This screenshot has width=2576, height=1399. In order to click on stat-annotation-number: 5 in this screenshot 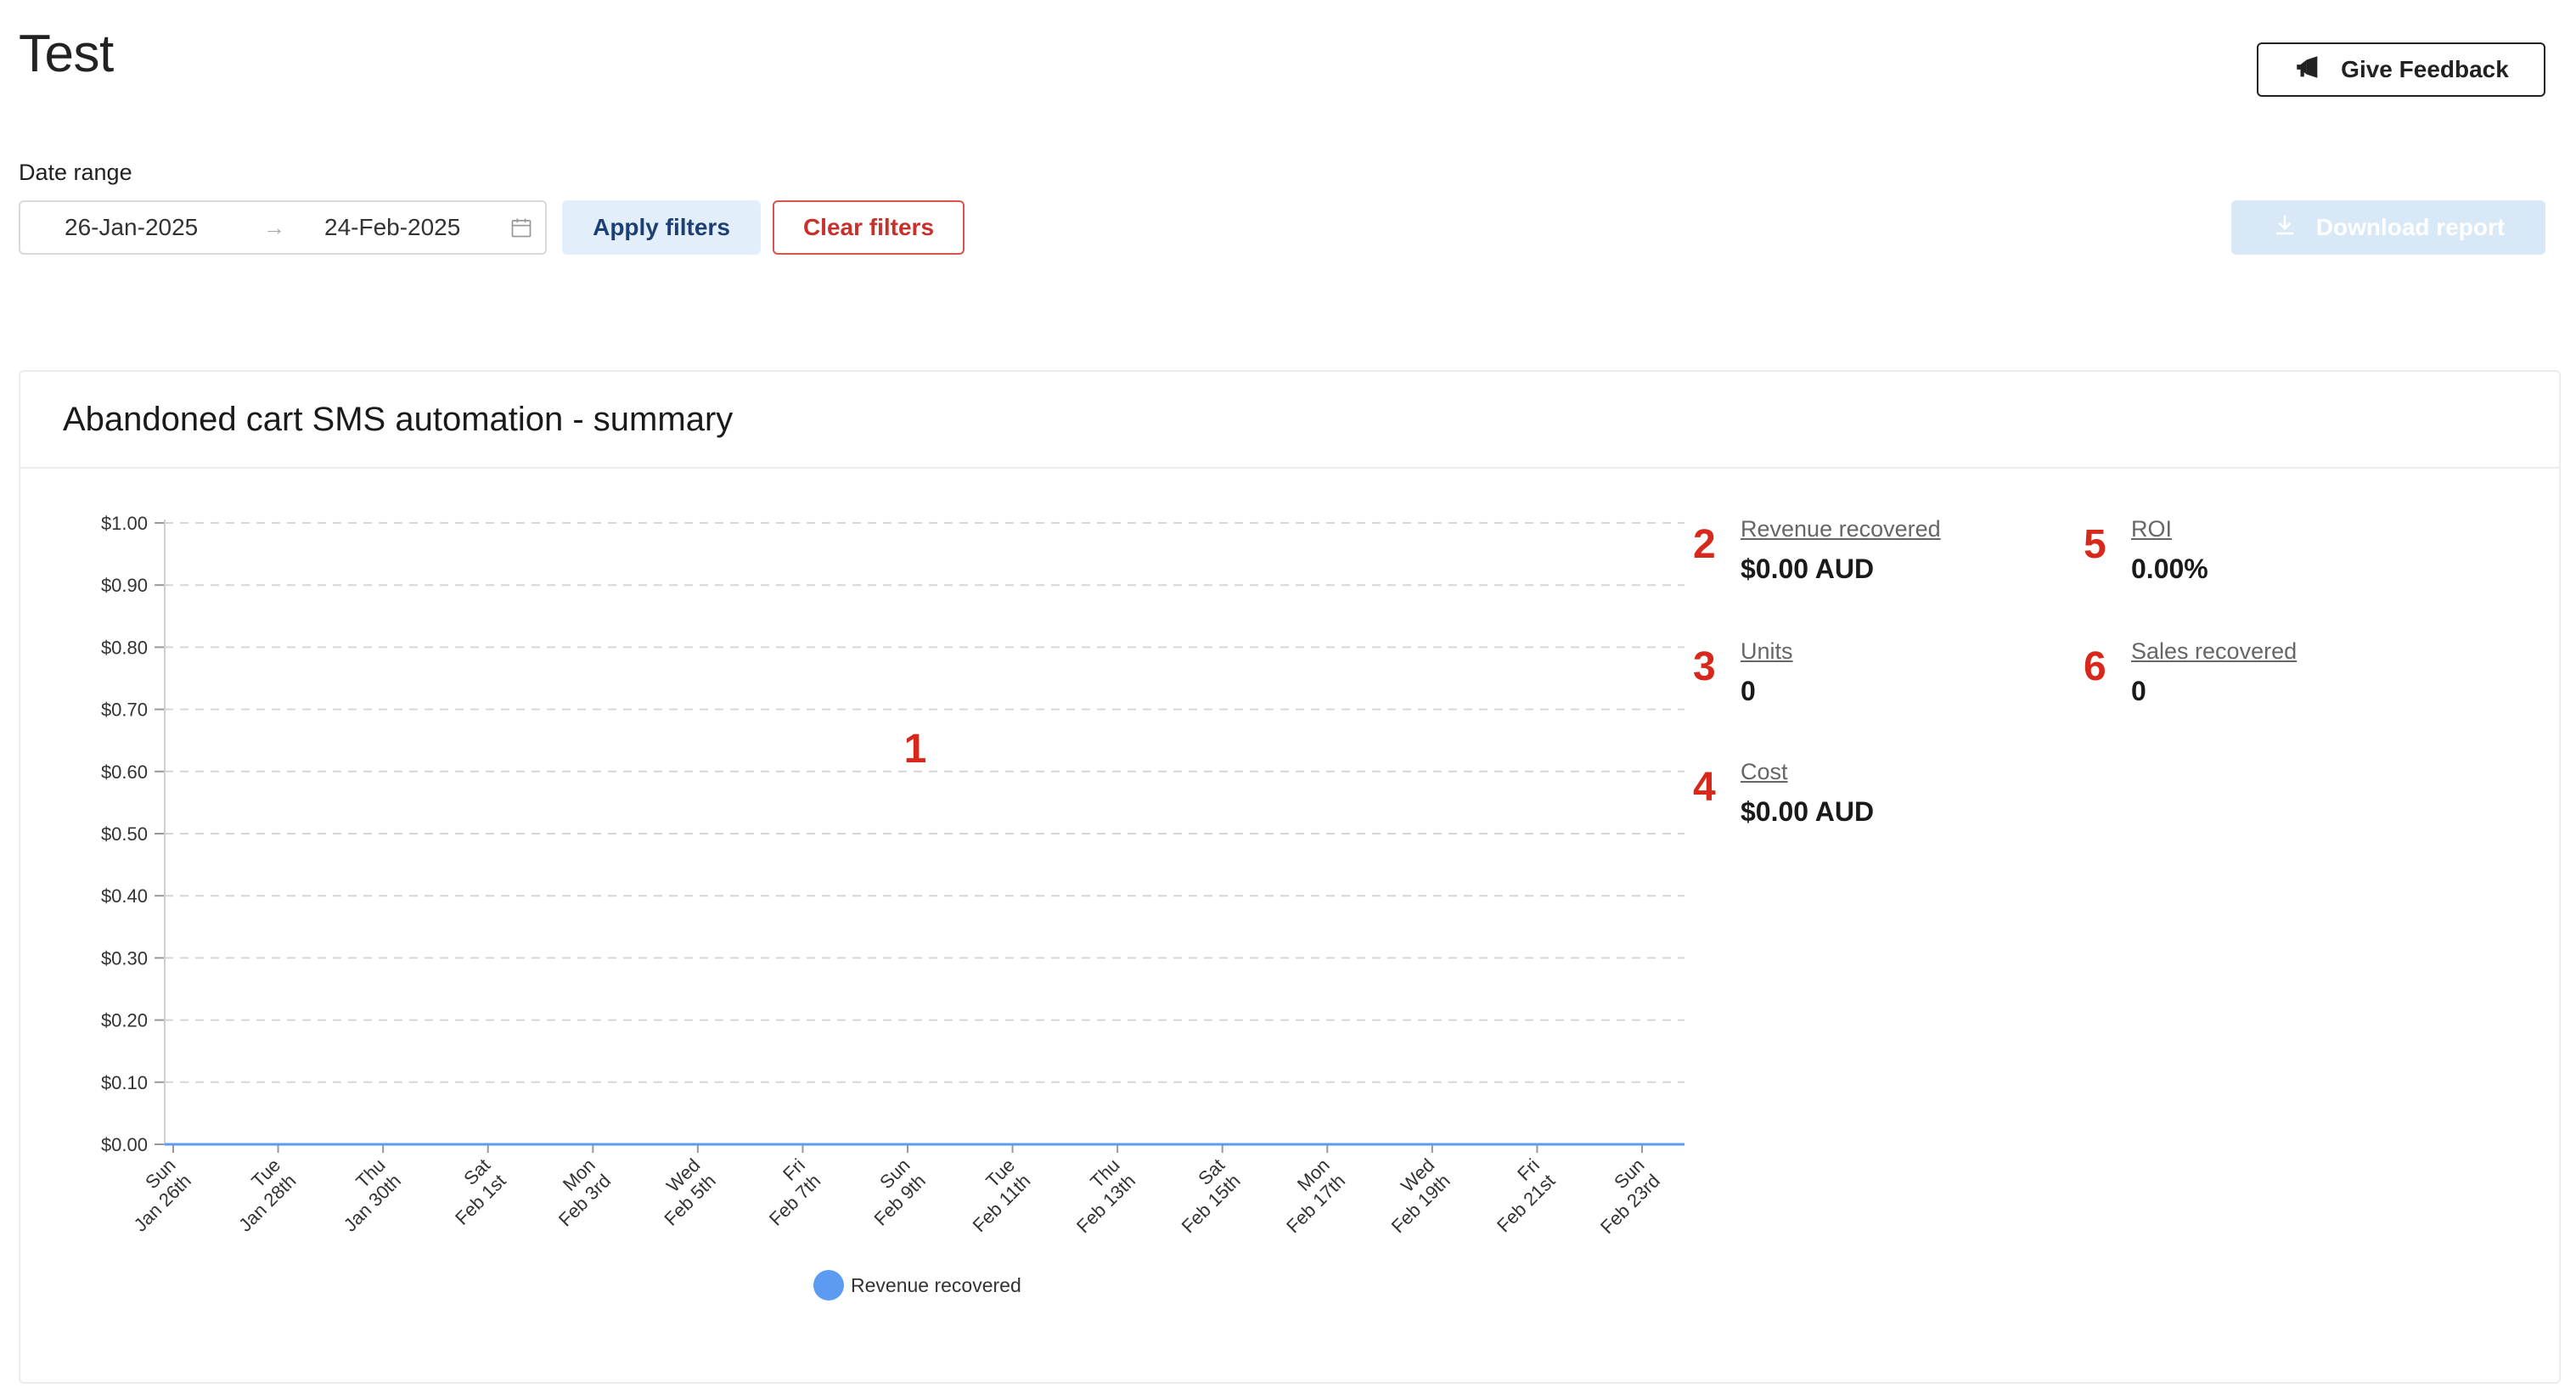, I will do `click(2095, 544)`.